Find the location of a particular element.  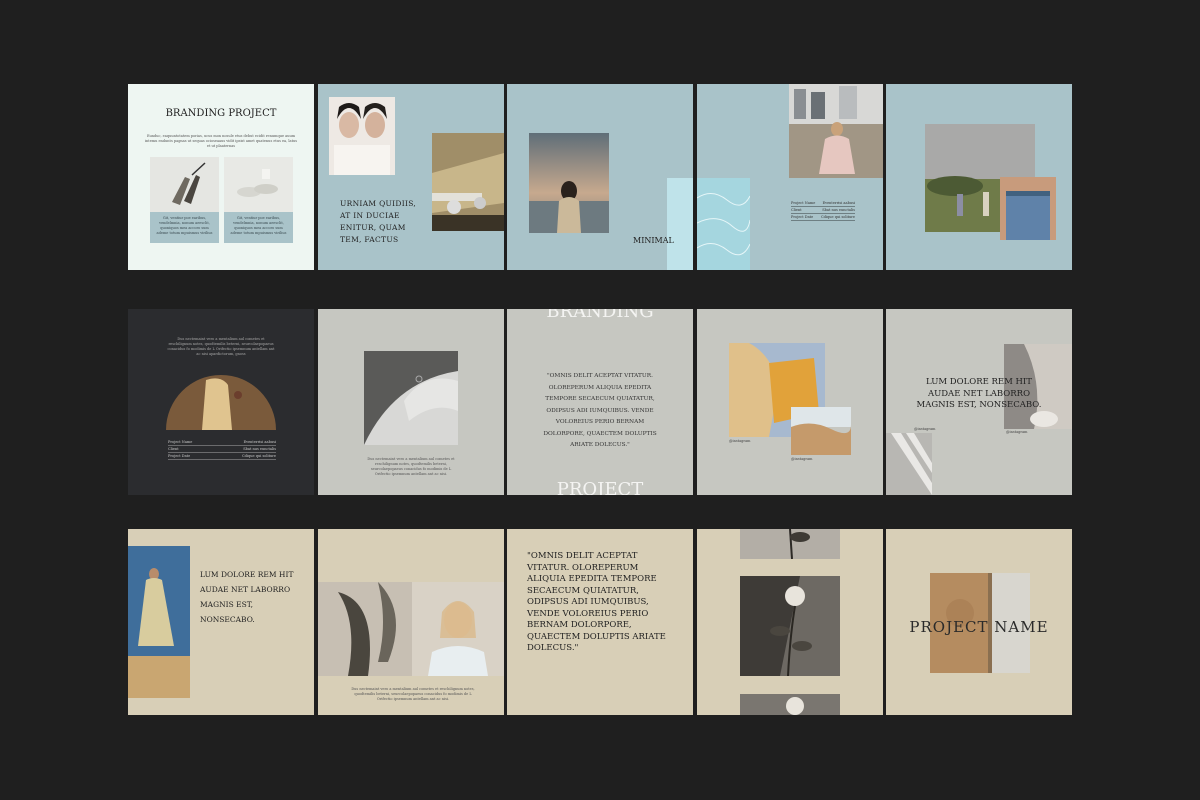

minimal-label: MINIMAL is located at coordinates (653, 240).